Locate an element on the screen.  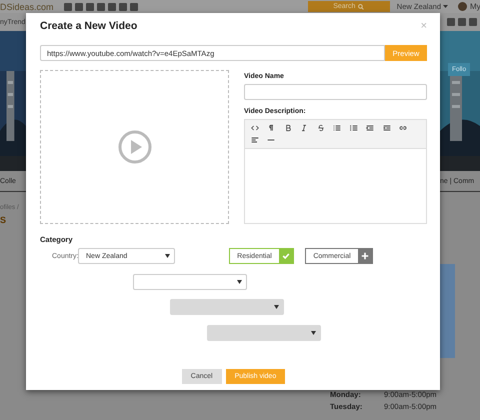
code-icon is located at coordinates (254, 128).